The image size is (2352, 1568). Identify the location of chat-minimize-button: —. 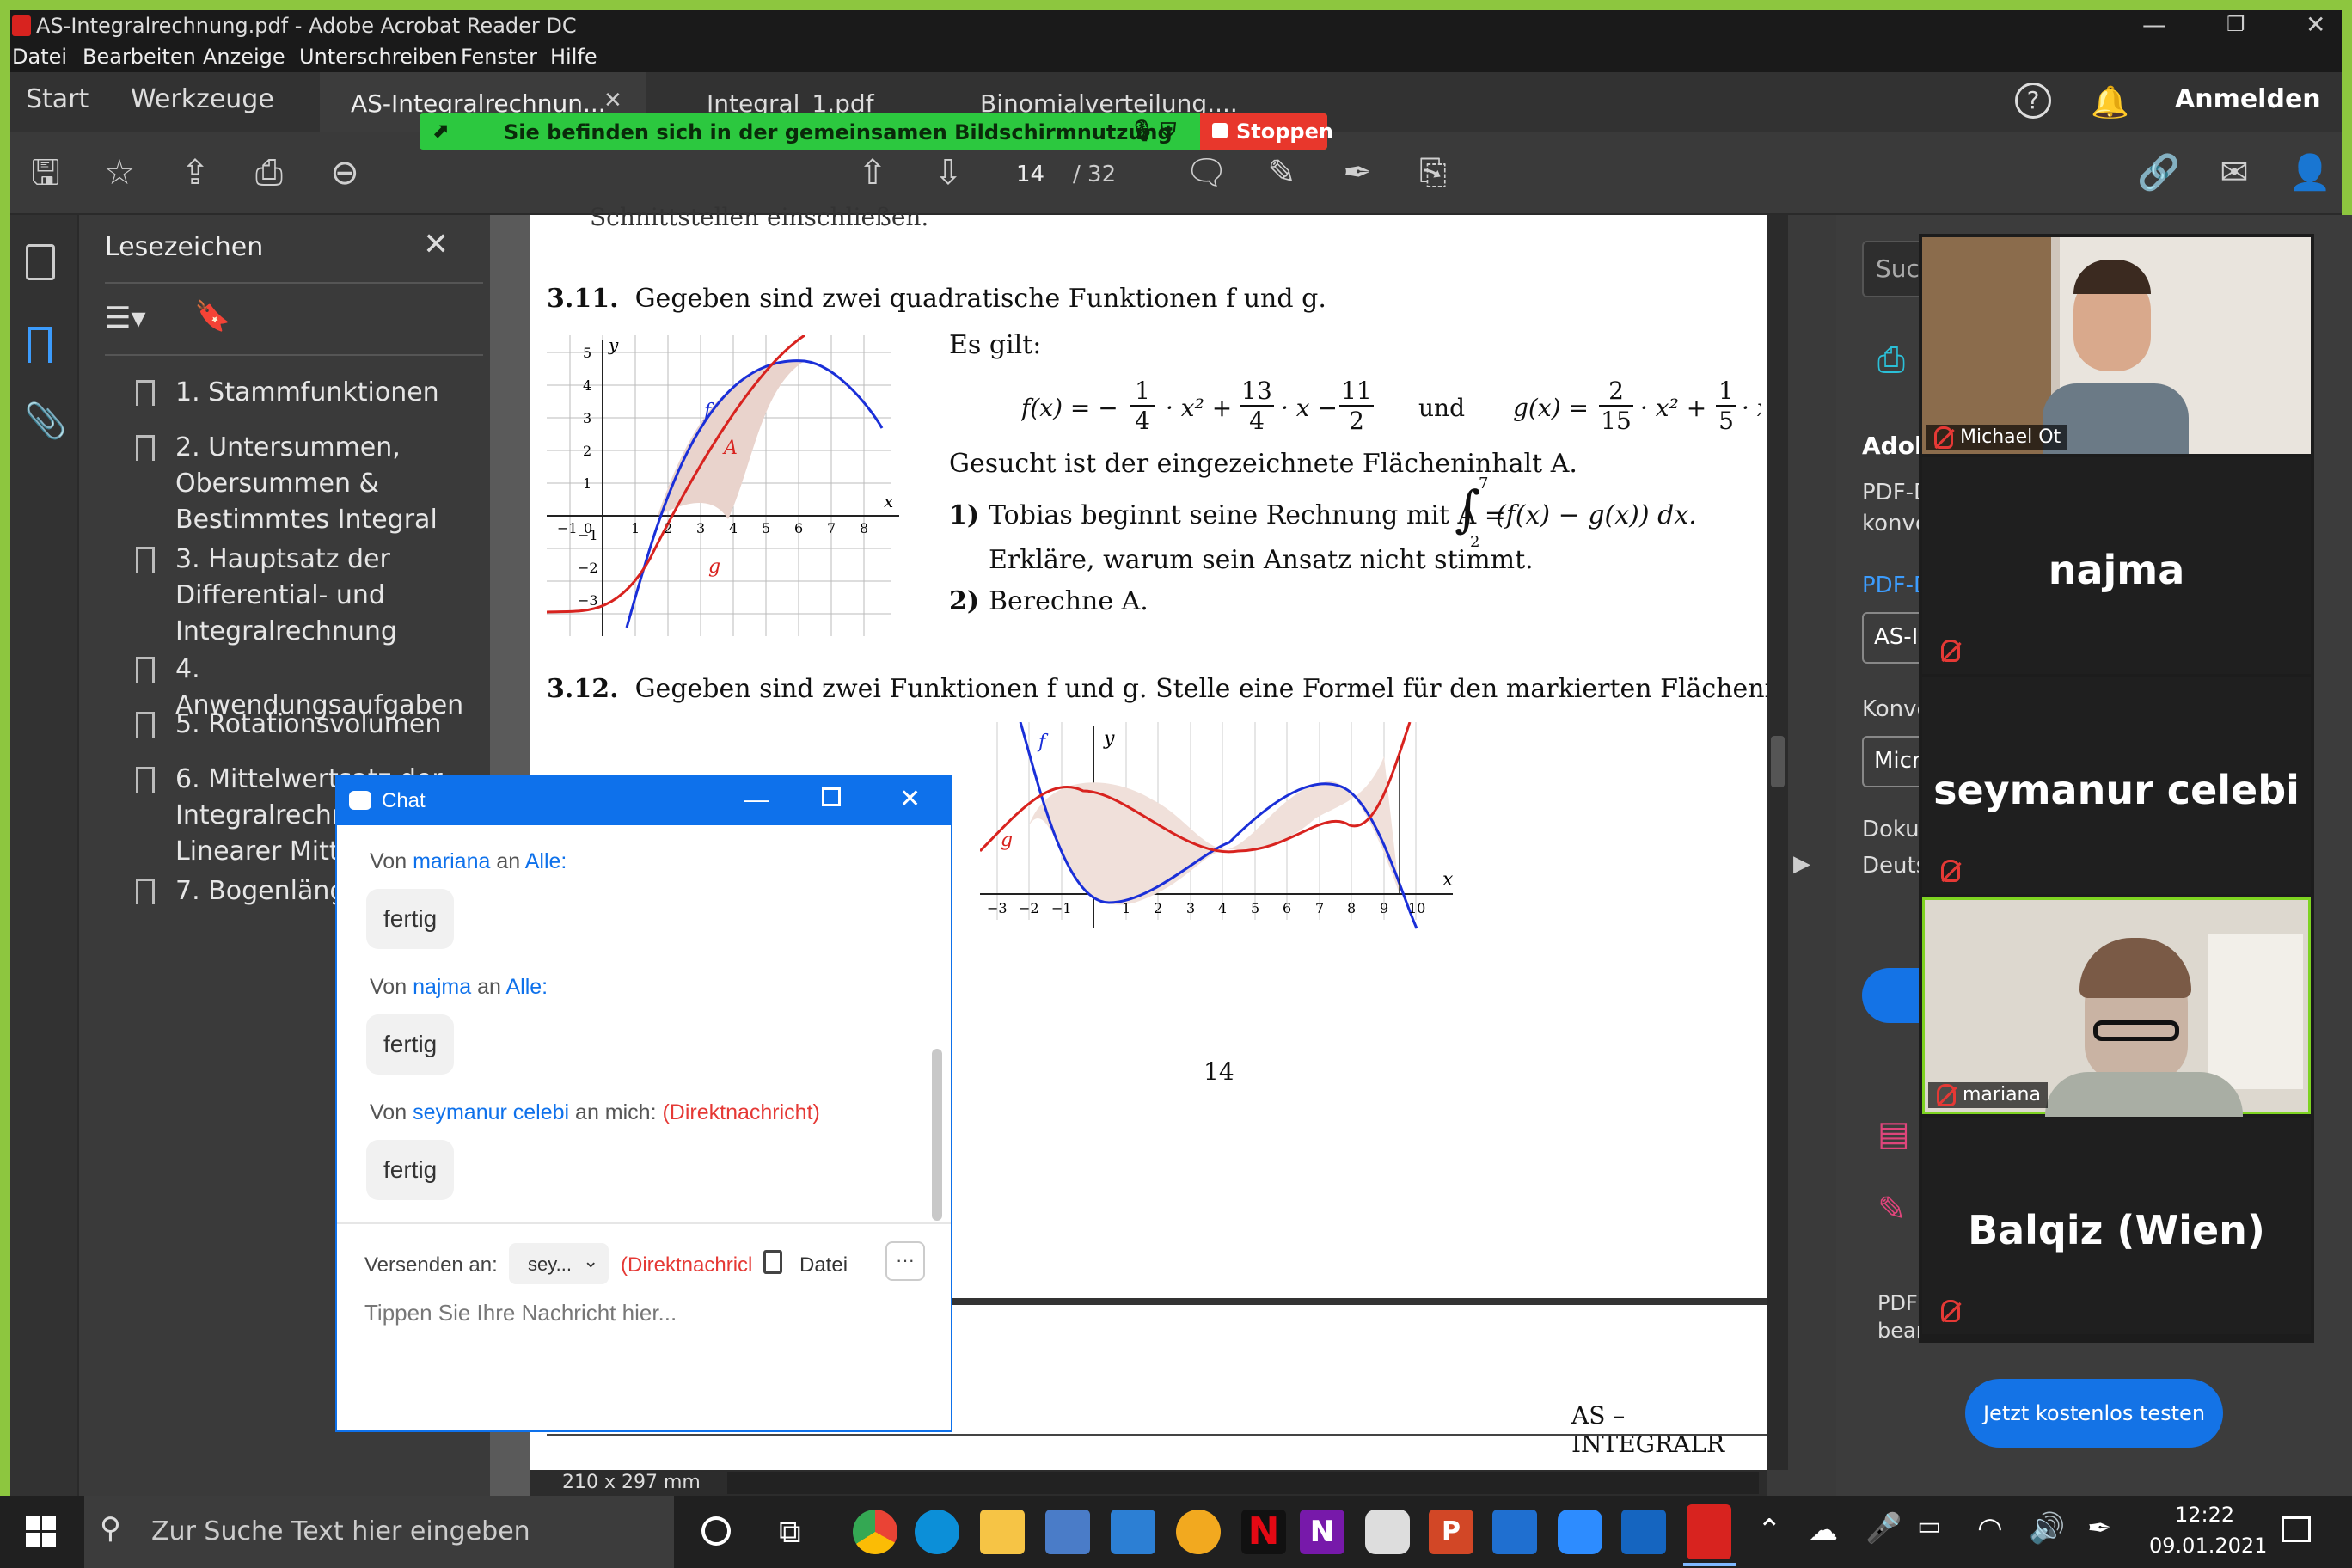
(756, 799).